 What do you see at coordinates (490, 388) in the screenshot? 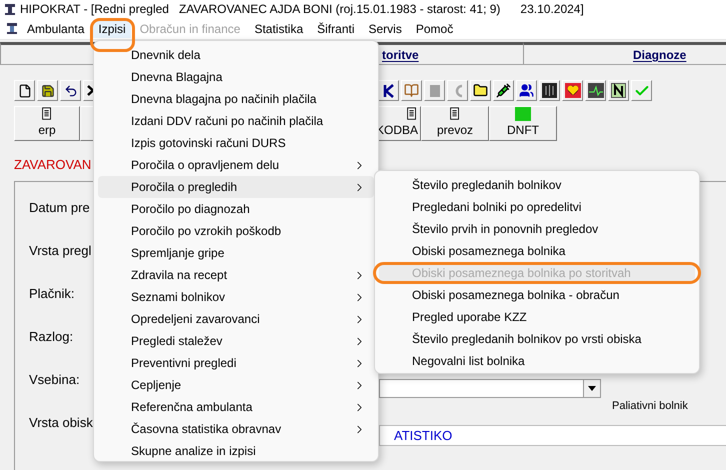
I see `dropdown-field` at bounding box center [490, 388].